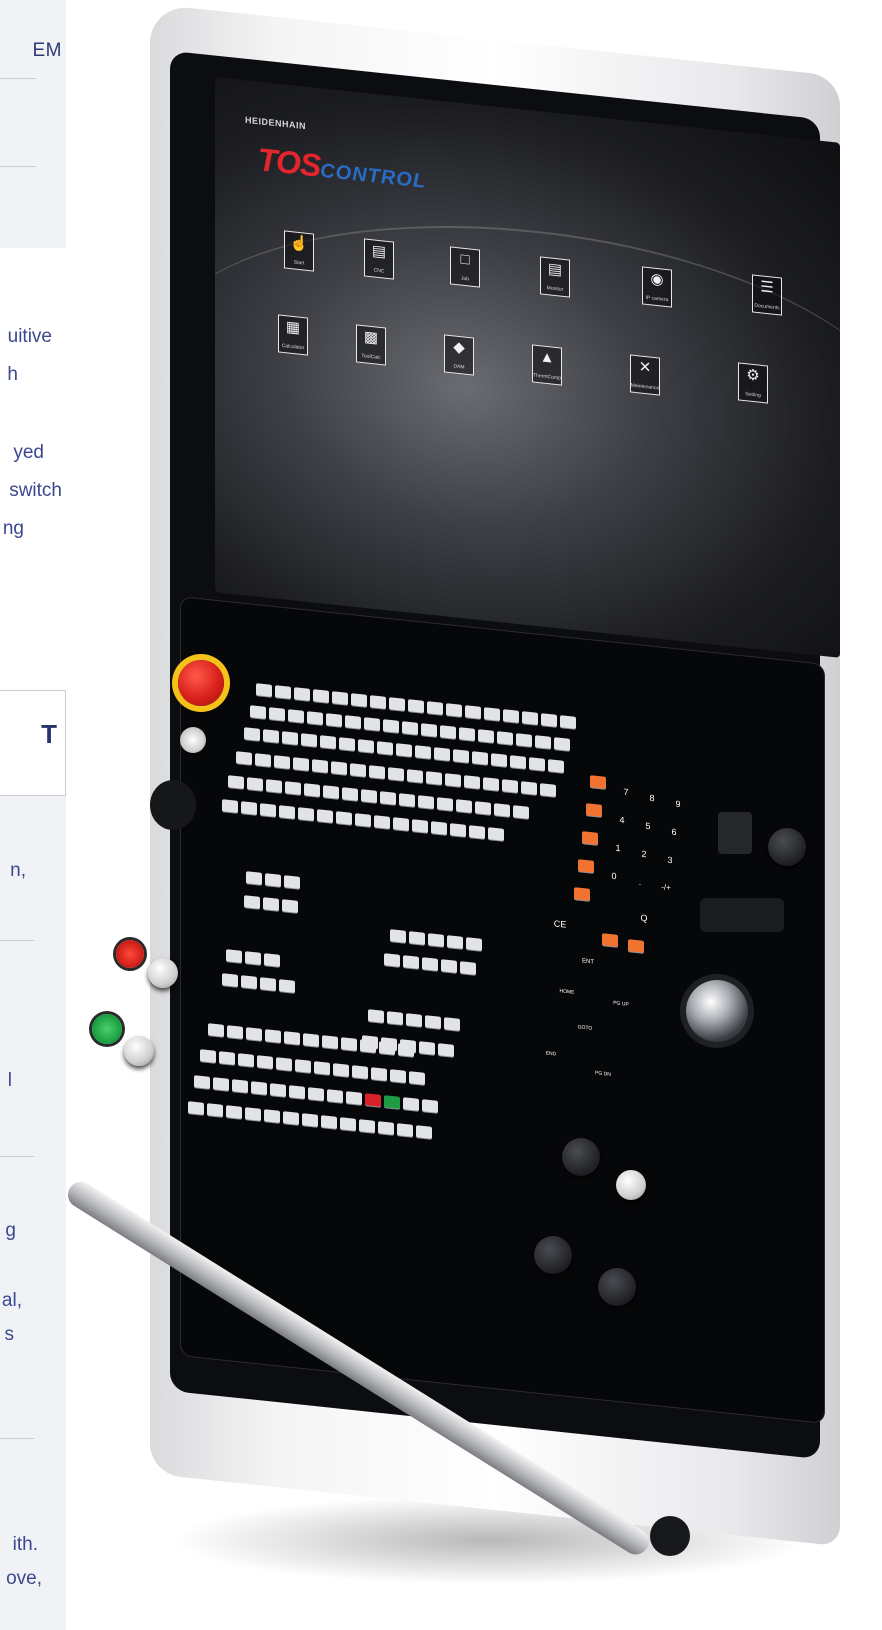 This screenshot has width=882, height=1630. I want to click on emergency-stop-button, so click(201, 683).